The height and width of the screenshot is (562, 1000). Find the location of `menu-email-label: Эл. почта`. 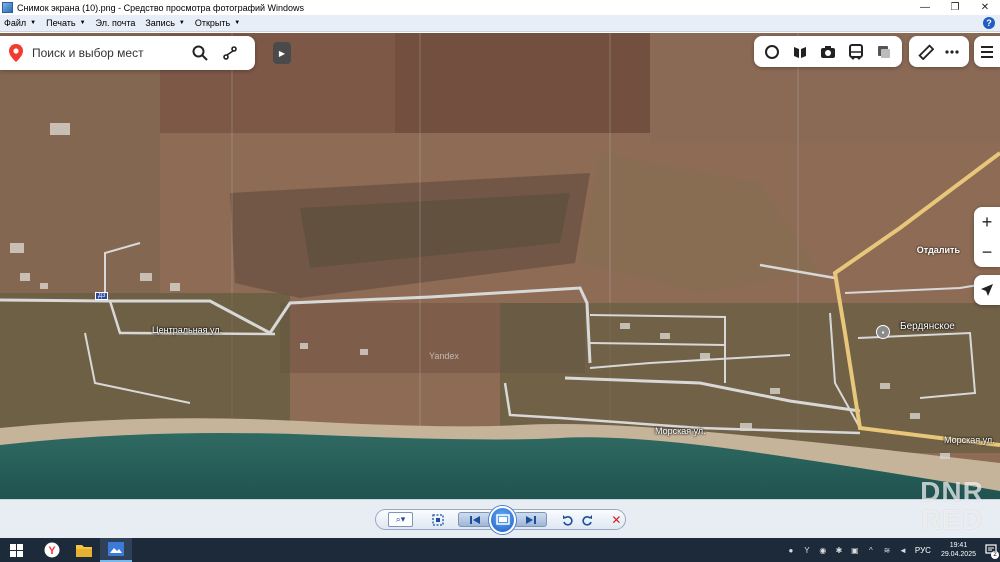

menu-email-label: Эл. почта is located at coordinates (115, 23).